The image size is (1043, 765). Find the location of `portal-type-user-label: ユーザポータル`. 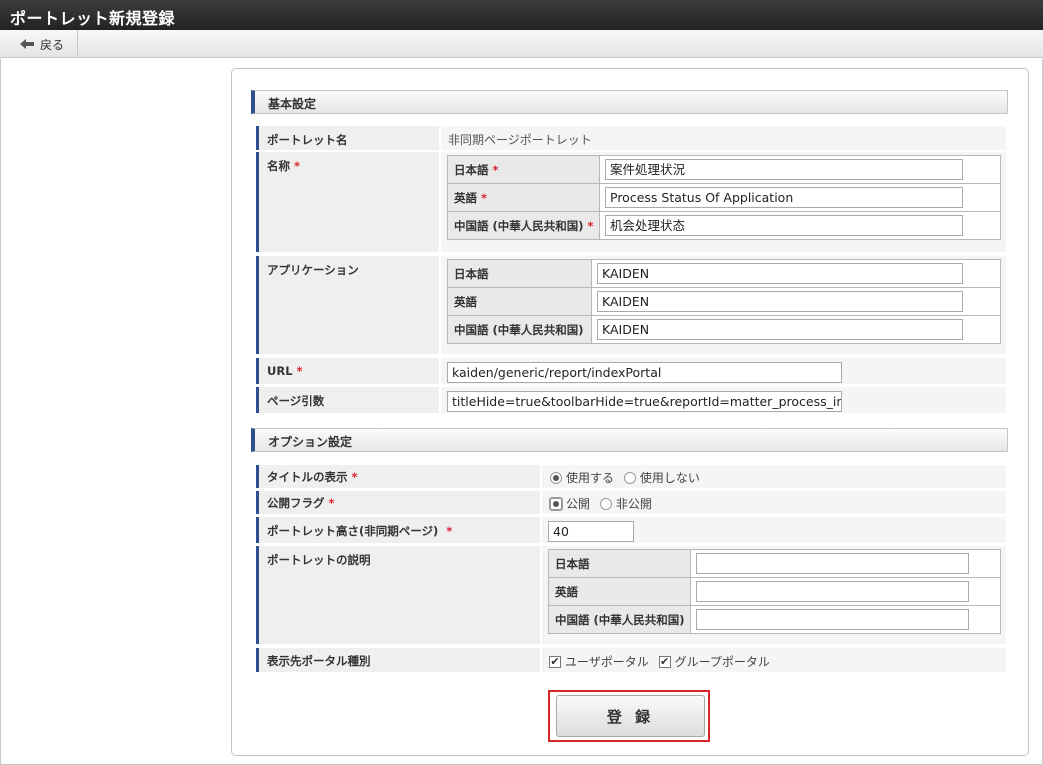

portal-type-user-label: ユーザポータル is located at coordinates (607, 662).